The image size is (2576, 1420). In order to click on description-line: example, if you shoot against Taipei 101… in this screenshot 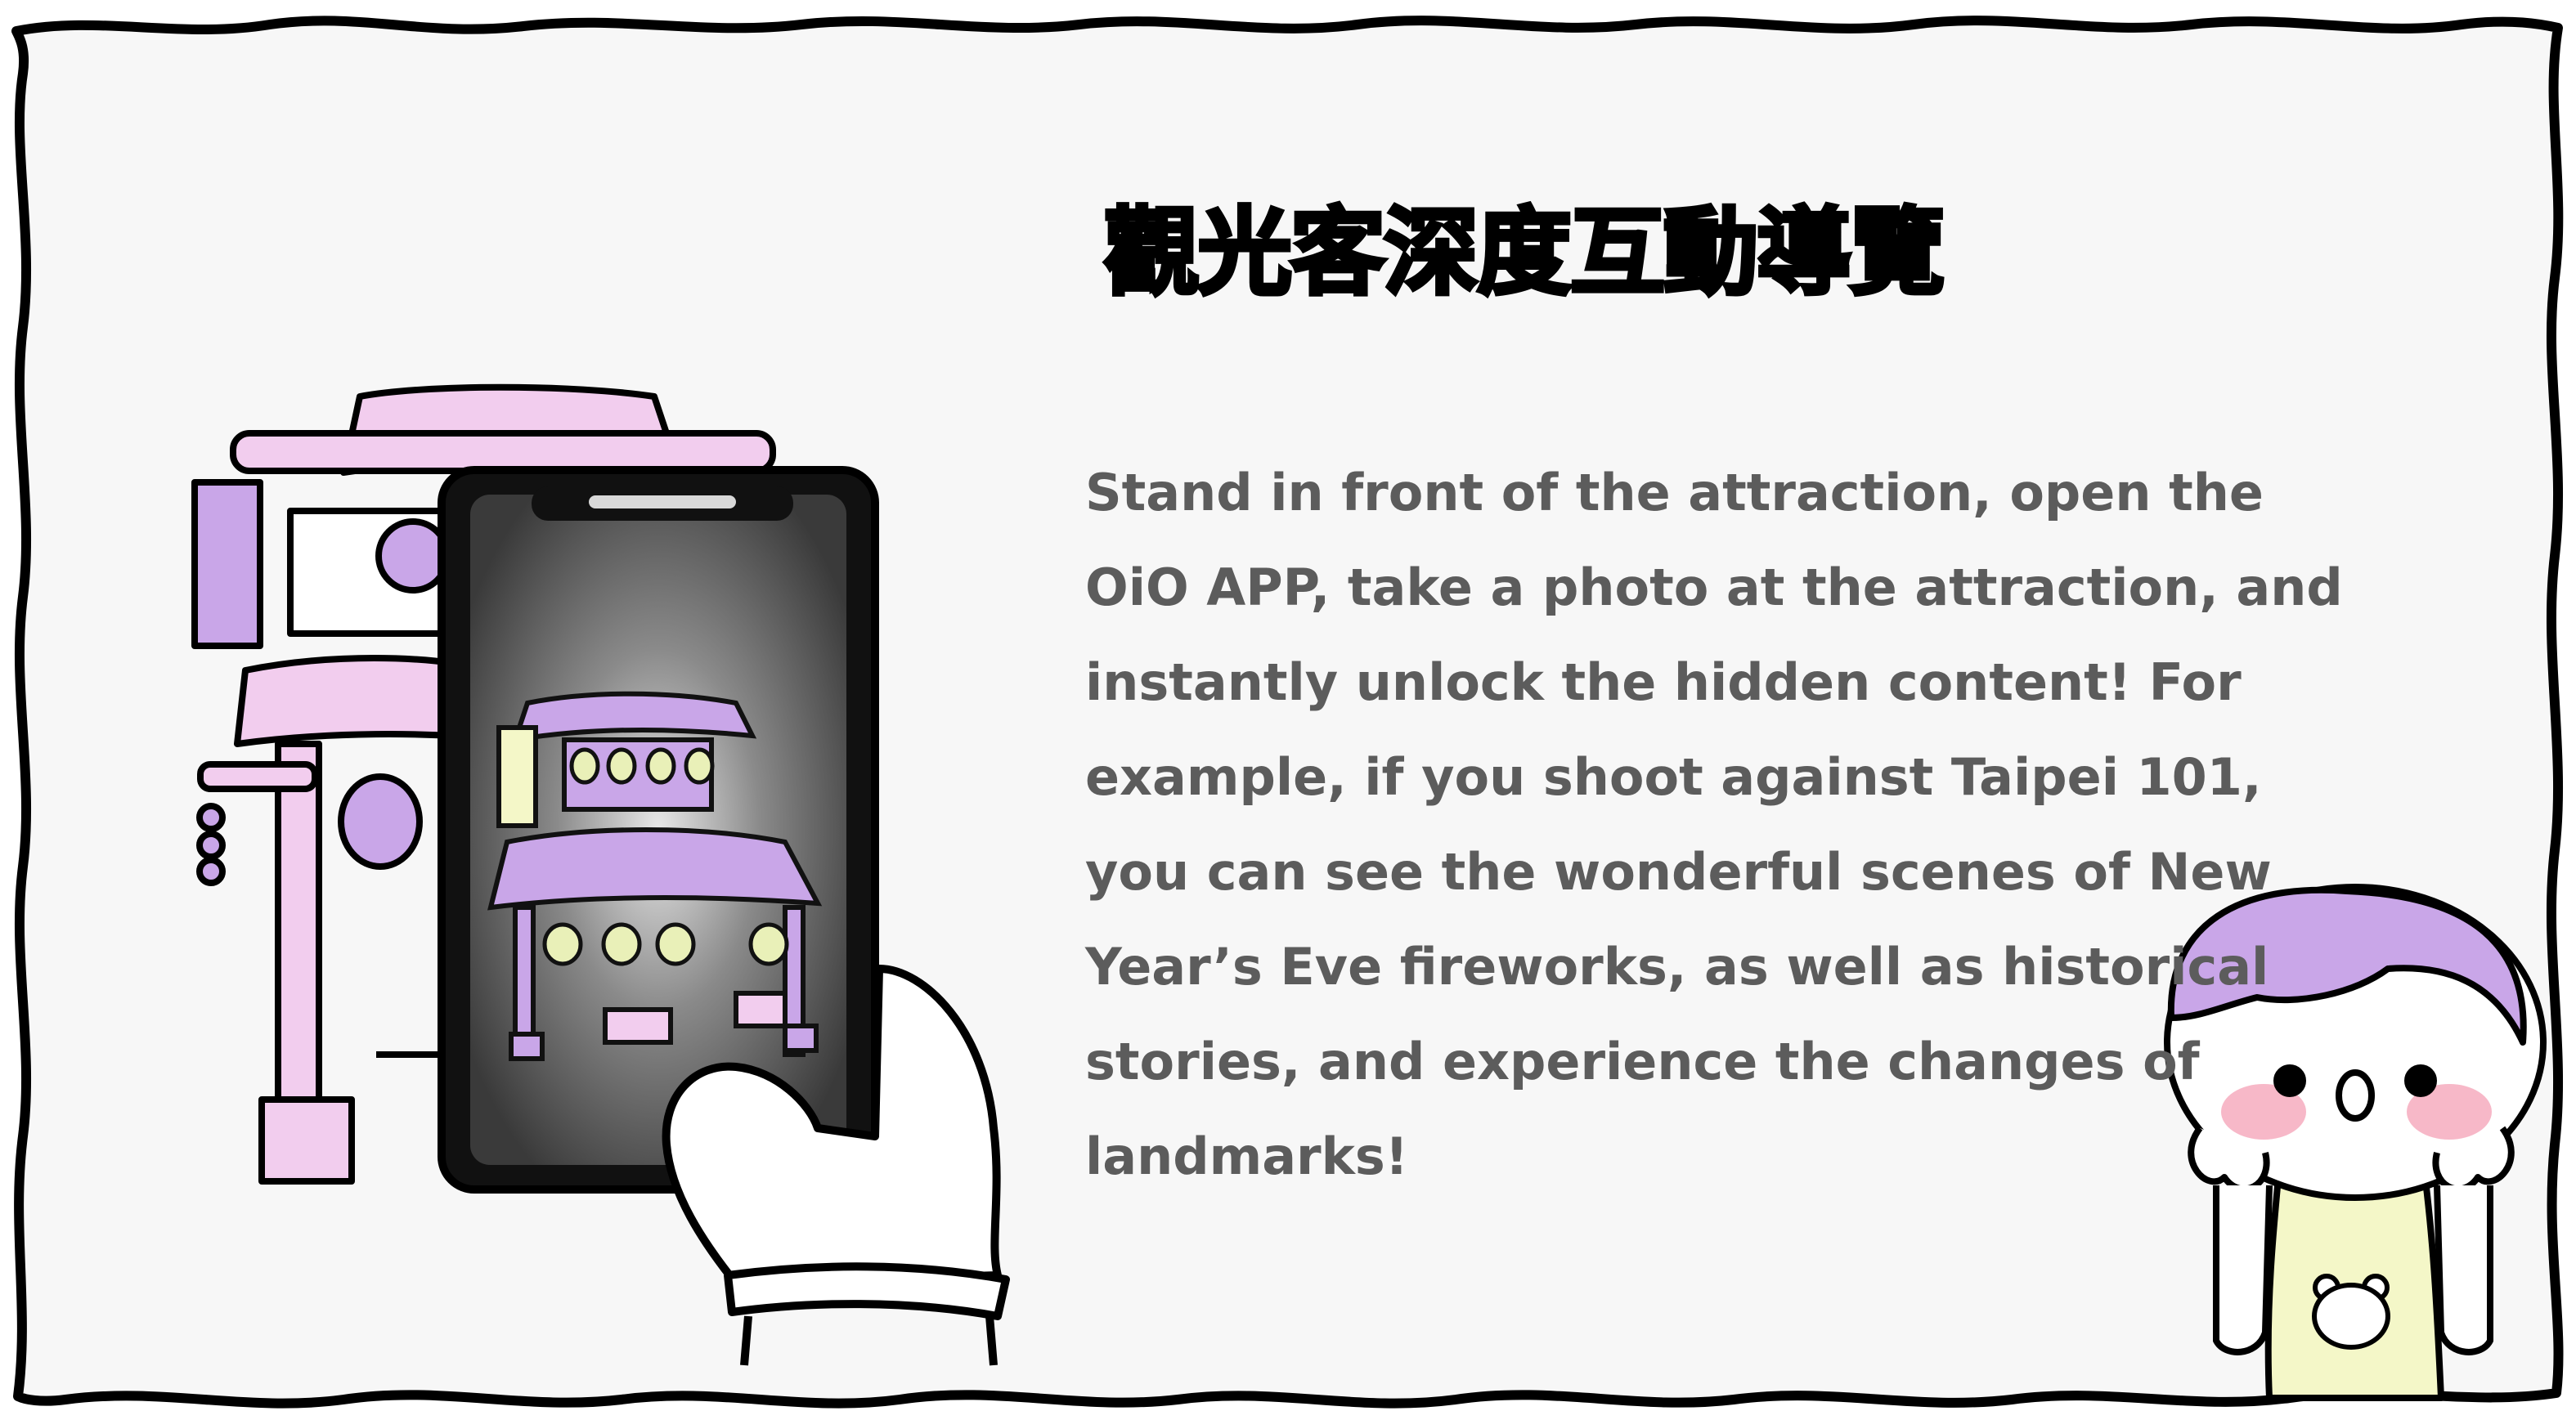, I will do `click(1673, 777)`.